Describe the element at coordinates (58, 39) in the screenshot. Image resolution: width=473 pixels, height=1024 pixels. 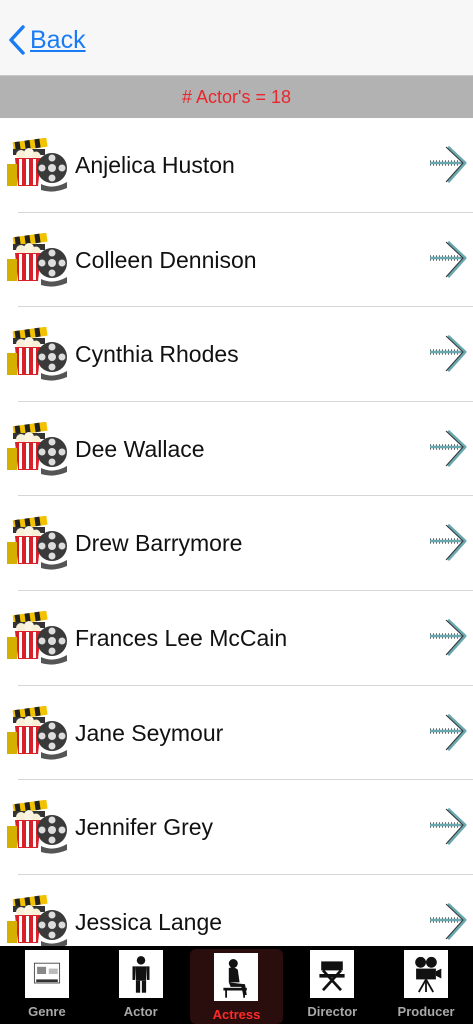
I see `back-label: Back` at that location.